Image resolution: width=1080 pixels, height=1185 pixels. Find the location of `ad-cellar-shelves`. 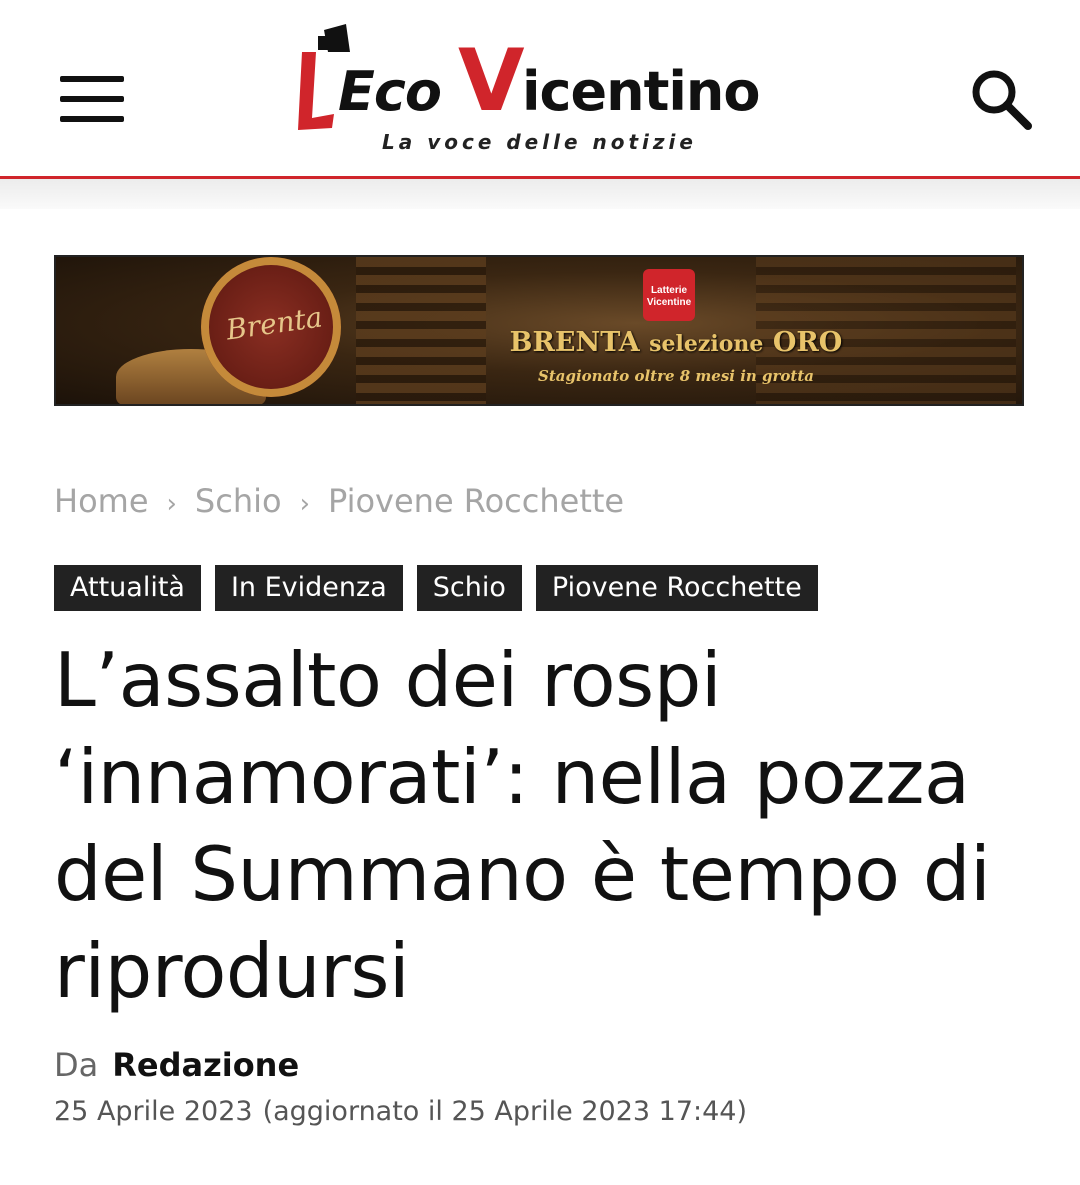

ad-cellar-shelves is located at coordinates (421, 330).